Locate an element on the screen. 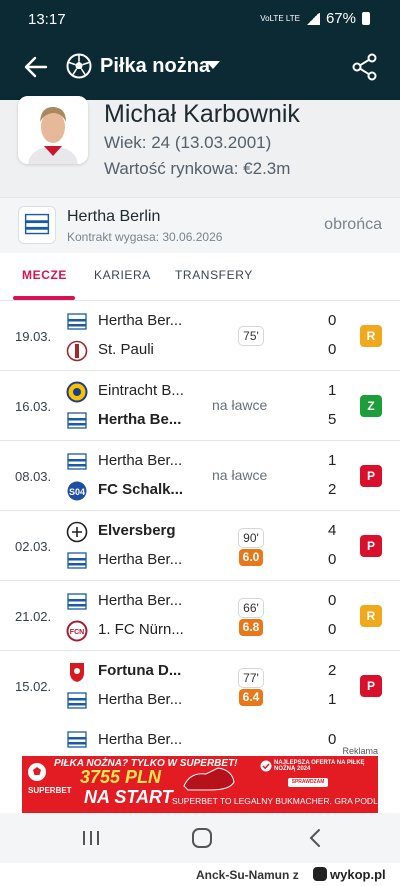 The image size is (400, 886). svg-text: FCN is located at coordinates (77, 632).